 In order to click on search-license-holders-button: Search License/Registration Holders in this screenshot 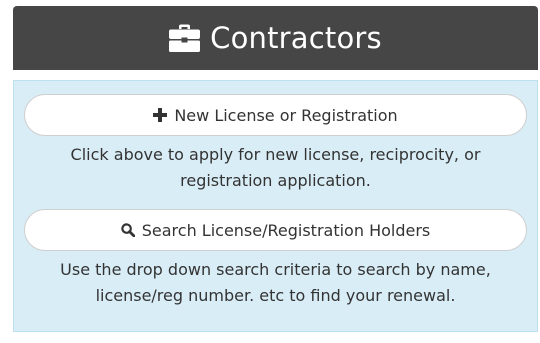, I will do `click(275, 230)`.